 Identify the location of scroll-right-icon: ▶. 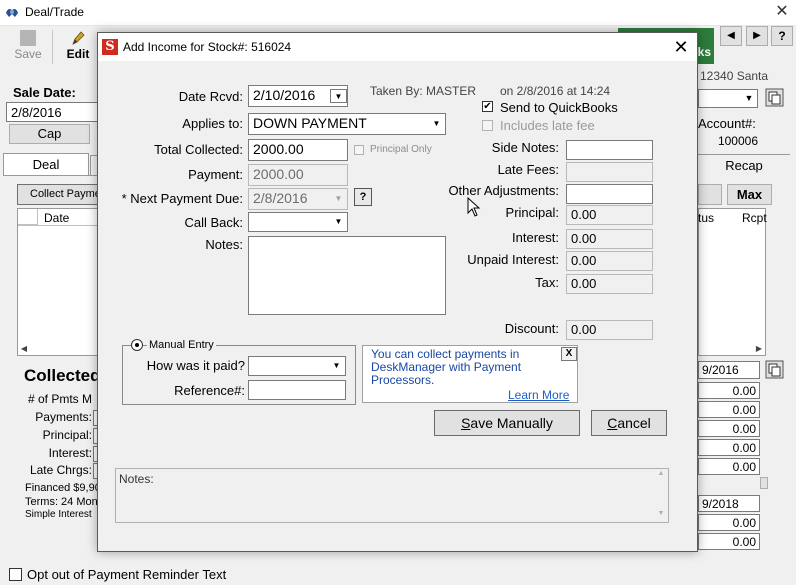
(759, 349).